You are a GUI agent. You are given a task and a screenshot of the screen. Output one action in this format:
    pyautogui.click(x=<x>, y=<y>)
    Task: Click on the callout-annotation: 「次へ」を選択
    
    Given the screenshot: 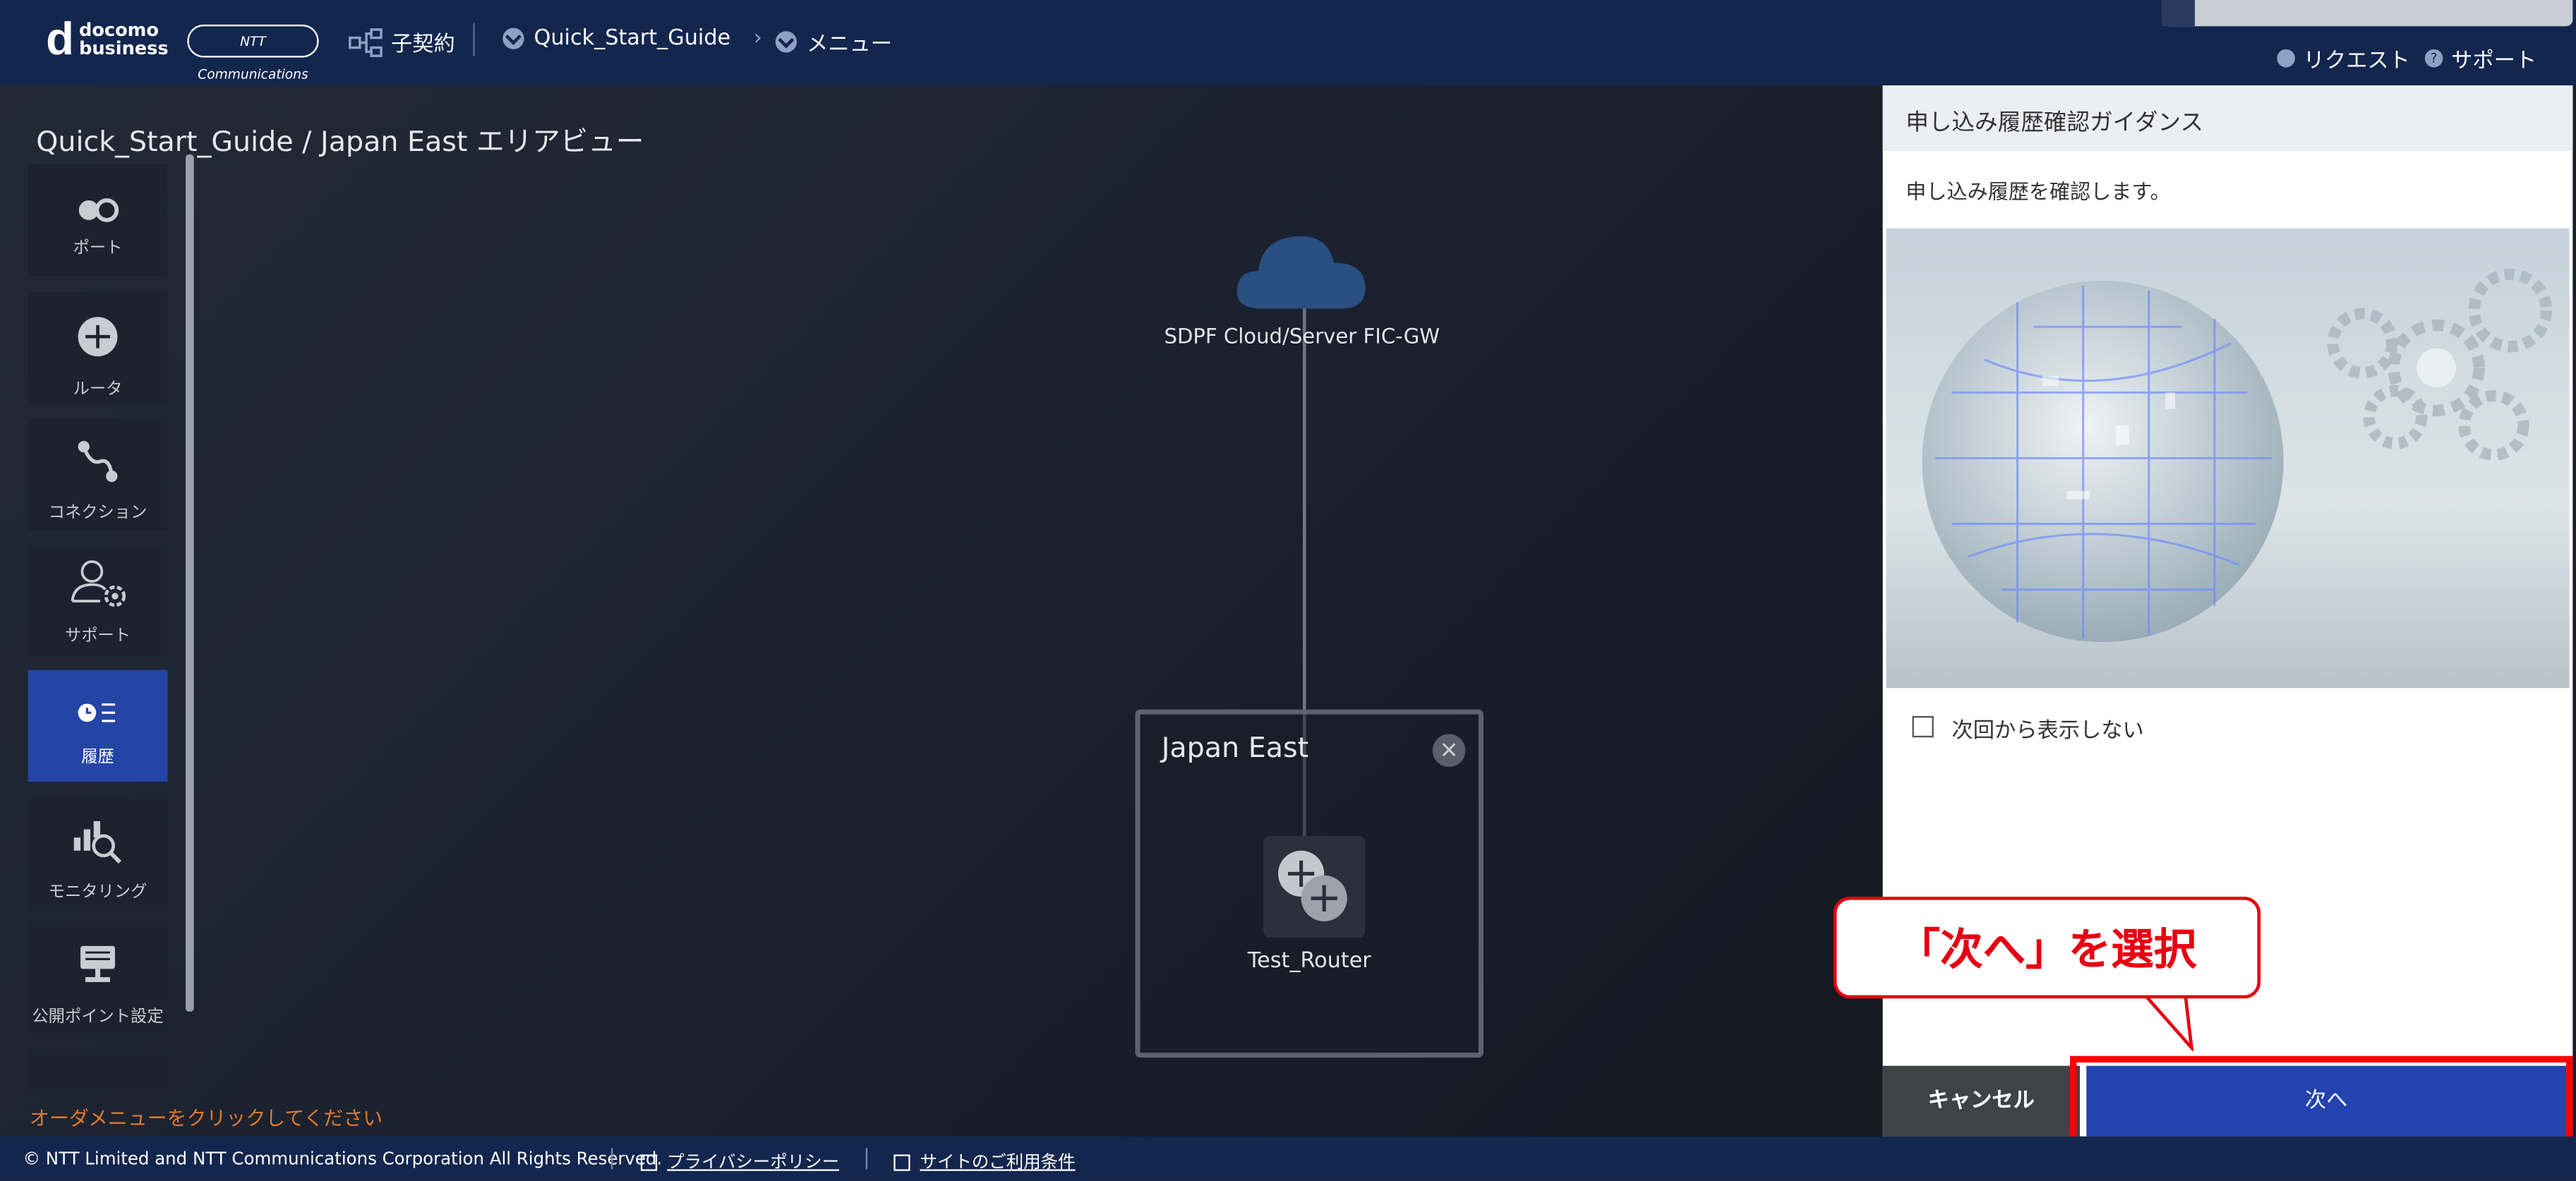 What is the action you would take?
    pyautogui.click(x=2047, y=948)
    